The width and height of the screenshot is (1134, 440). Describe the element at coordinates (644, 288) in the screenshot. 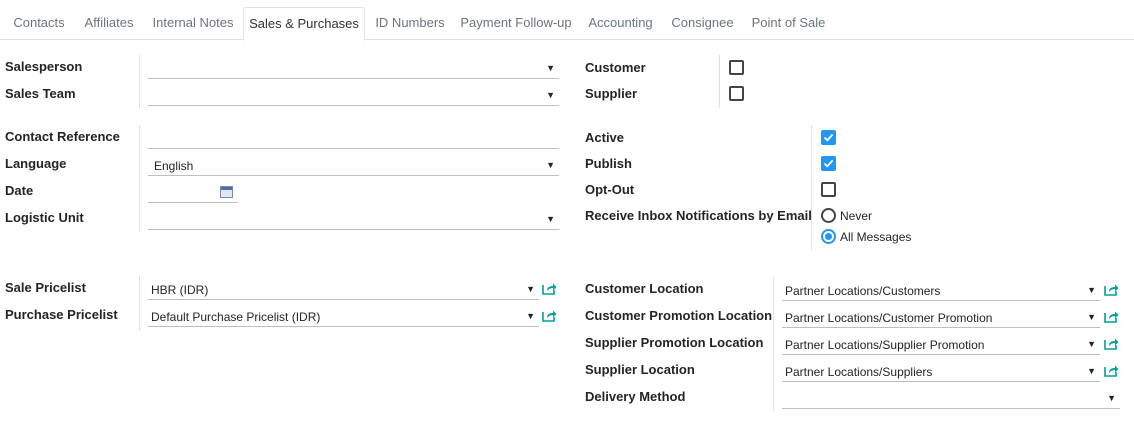

I see `customer-location-label: Customer Location` at that location.